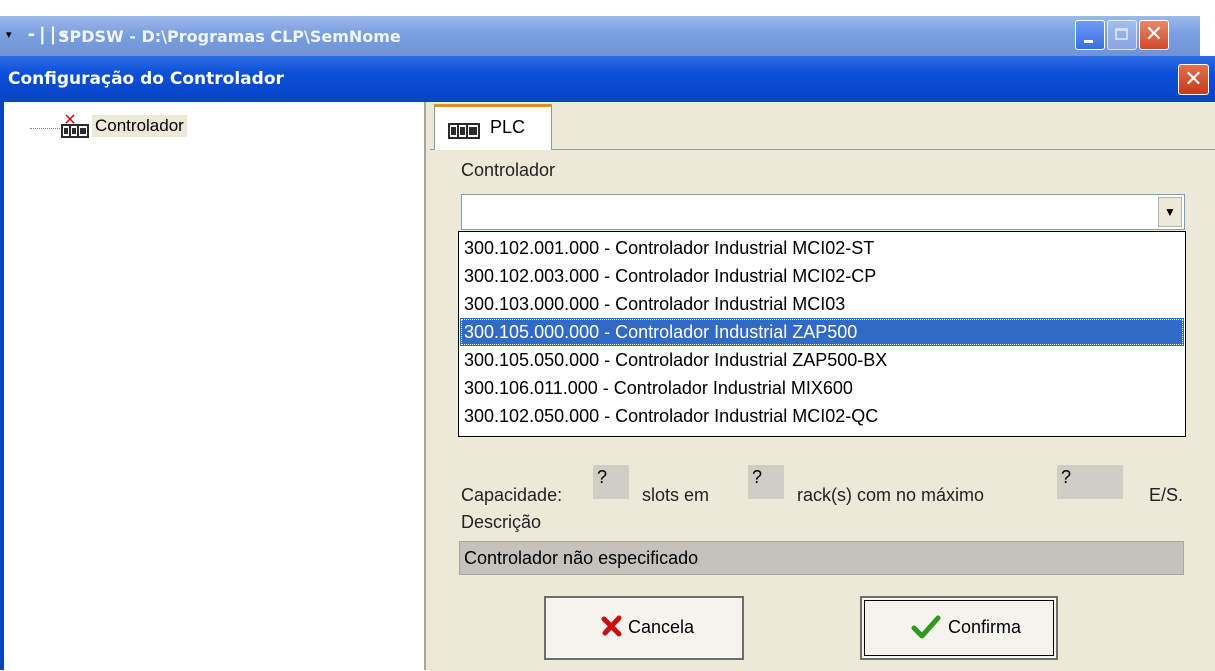 This screenshot has width=1215, height=671. Describe the element at coordinates (823, 212) in the screenshot. I see `controller-combobox: ▼` at that location.